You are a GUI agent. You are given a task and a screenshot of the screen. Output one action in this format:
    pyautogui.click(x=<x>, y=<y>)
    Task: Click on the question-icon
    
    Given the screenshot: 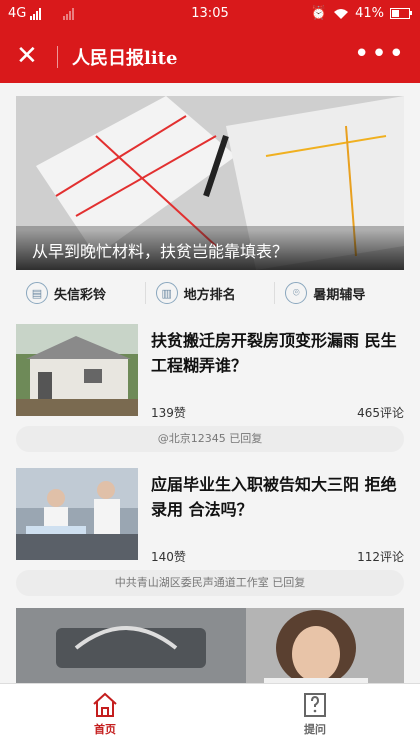 What is the action you would take?
    pyautogui.click(x=315, y=705)
    